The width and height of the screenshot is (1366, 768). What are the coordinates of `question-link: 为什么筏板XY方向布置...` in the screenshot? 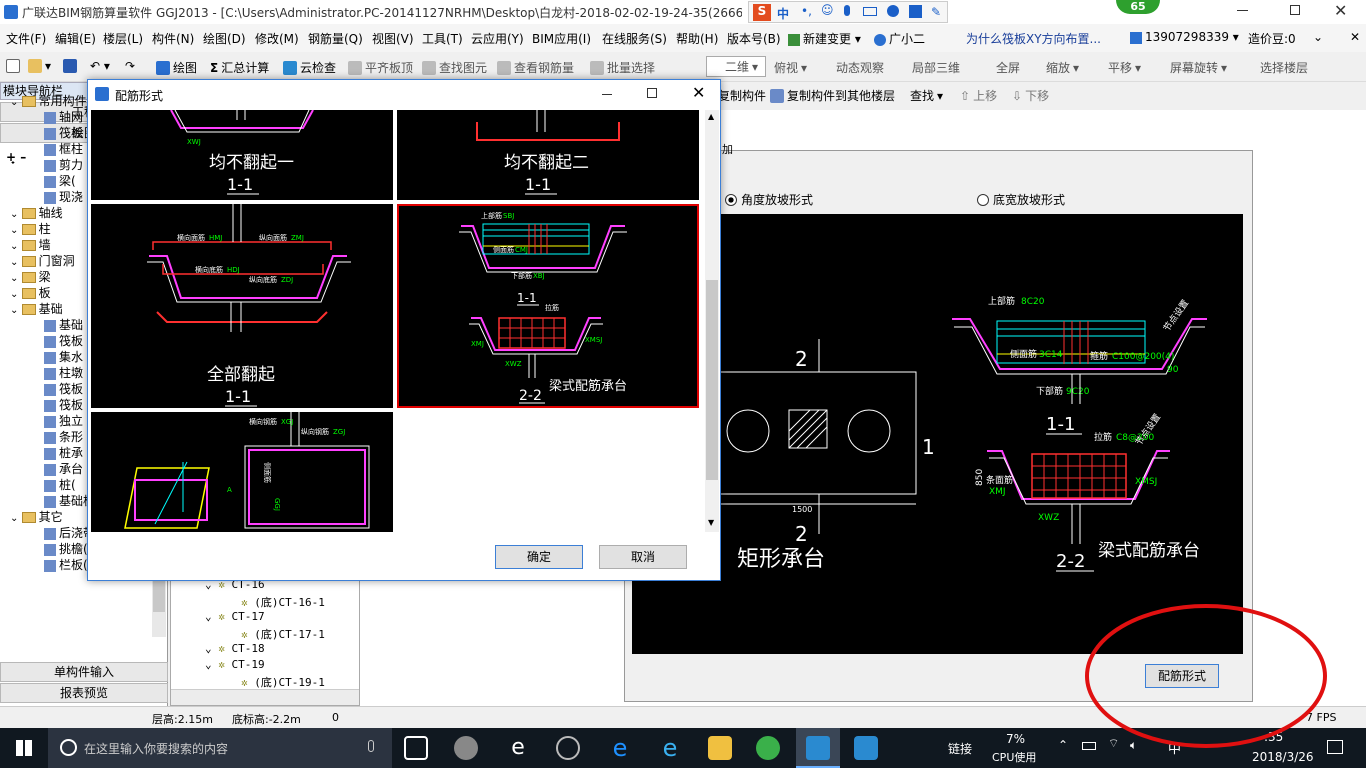 It's located at (1033, 38).